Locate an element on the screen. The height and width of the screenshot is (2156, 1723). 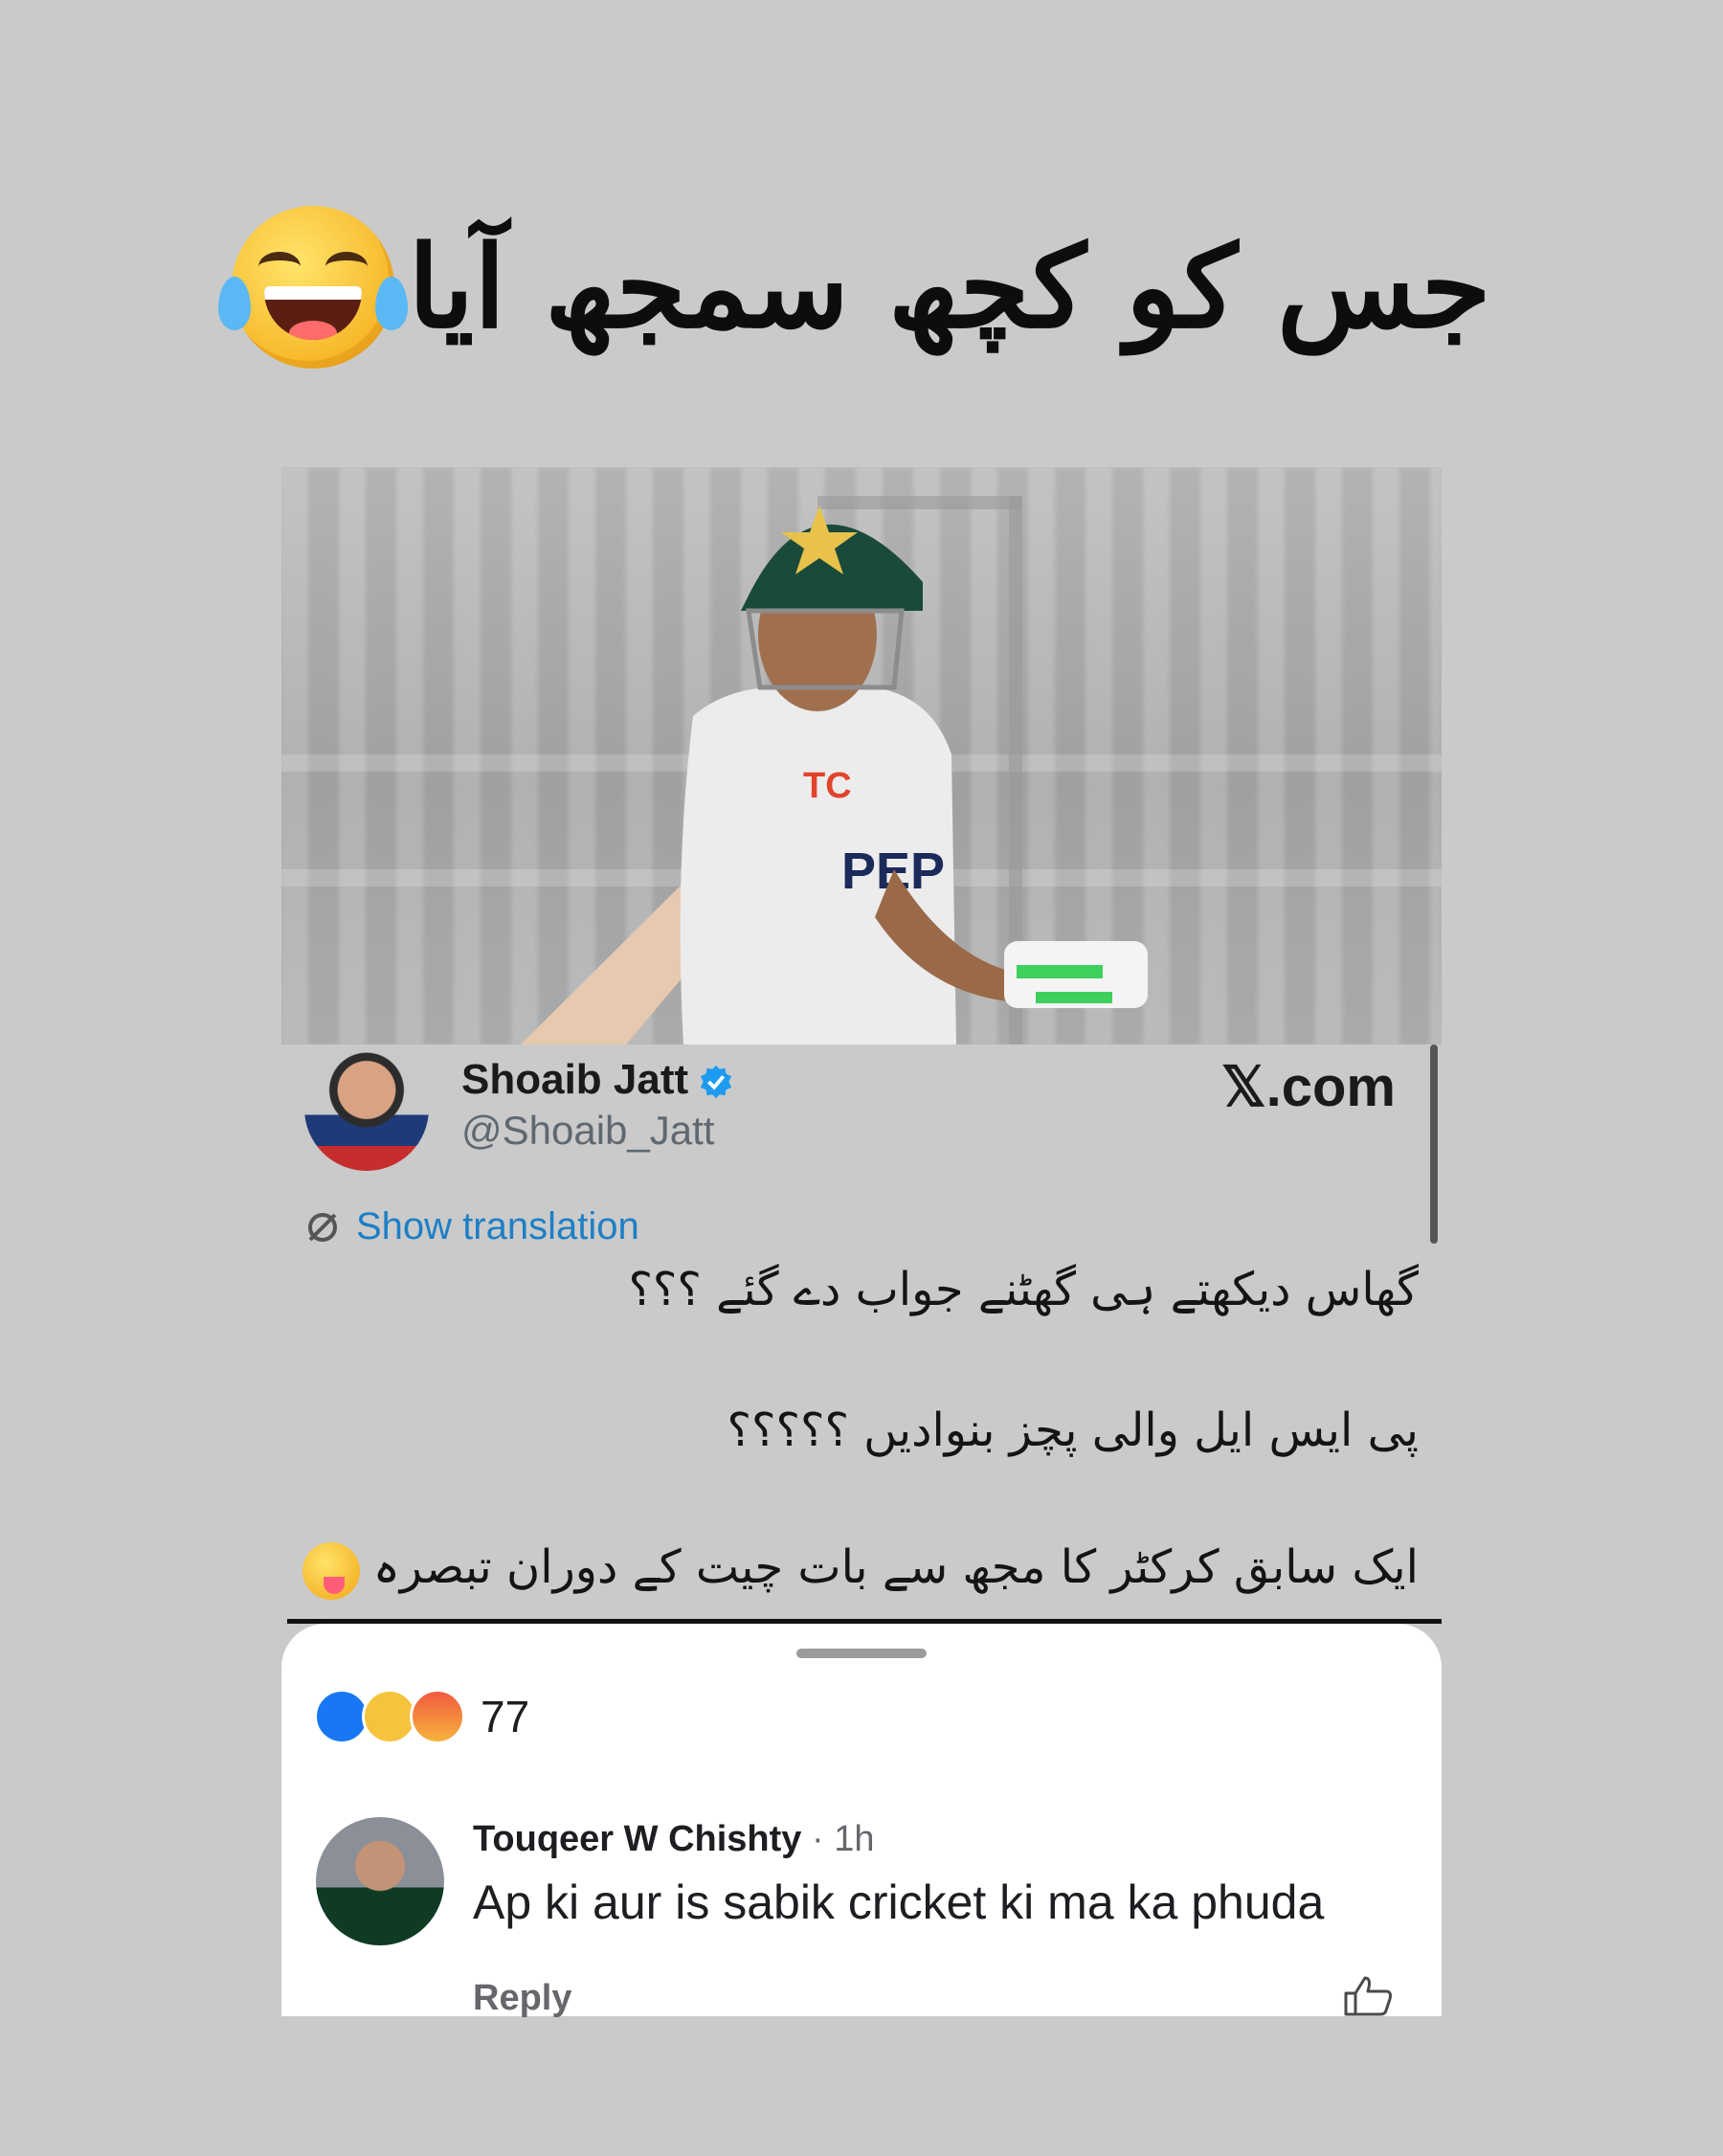
winking-tongue-emoji-icon is located at coordinates (331, 1570).